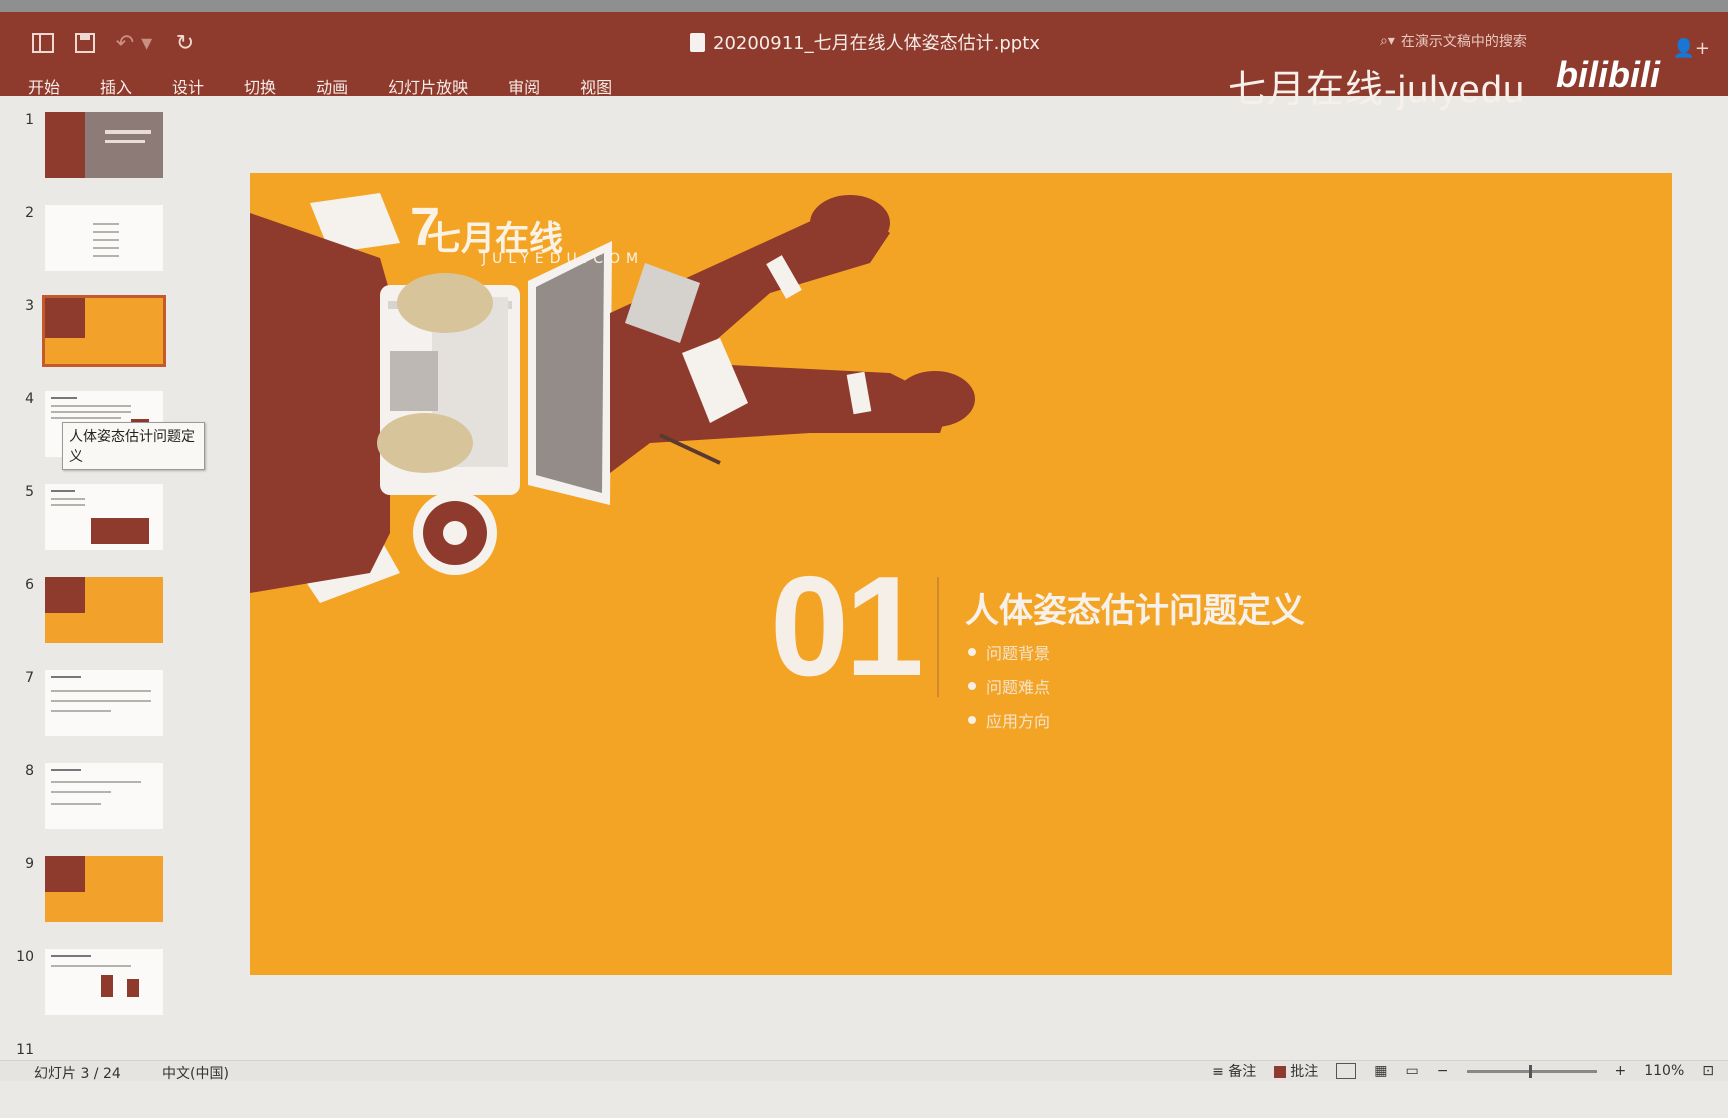  I want to click on tab-review: 审阅, so click(524, 86).